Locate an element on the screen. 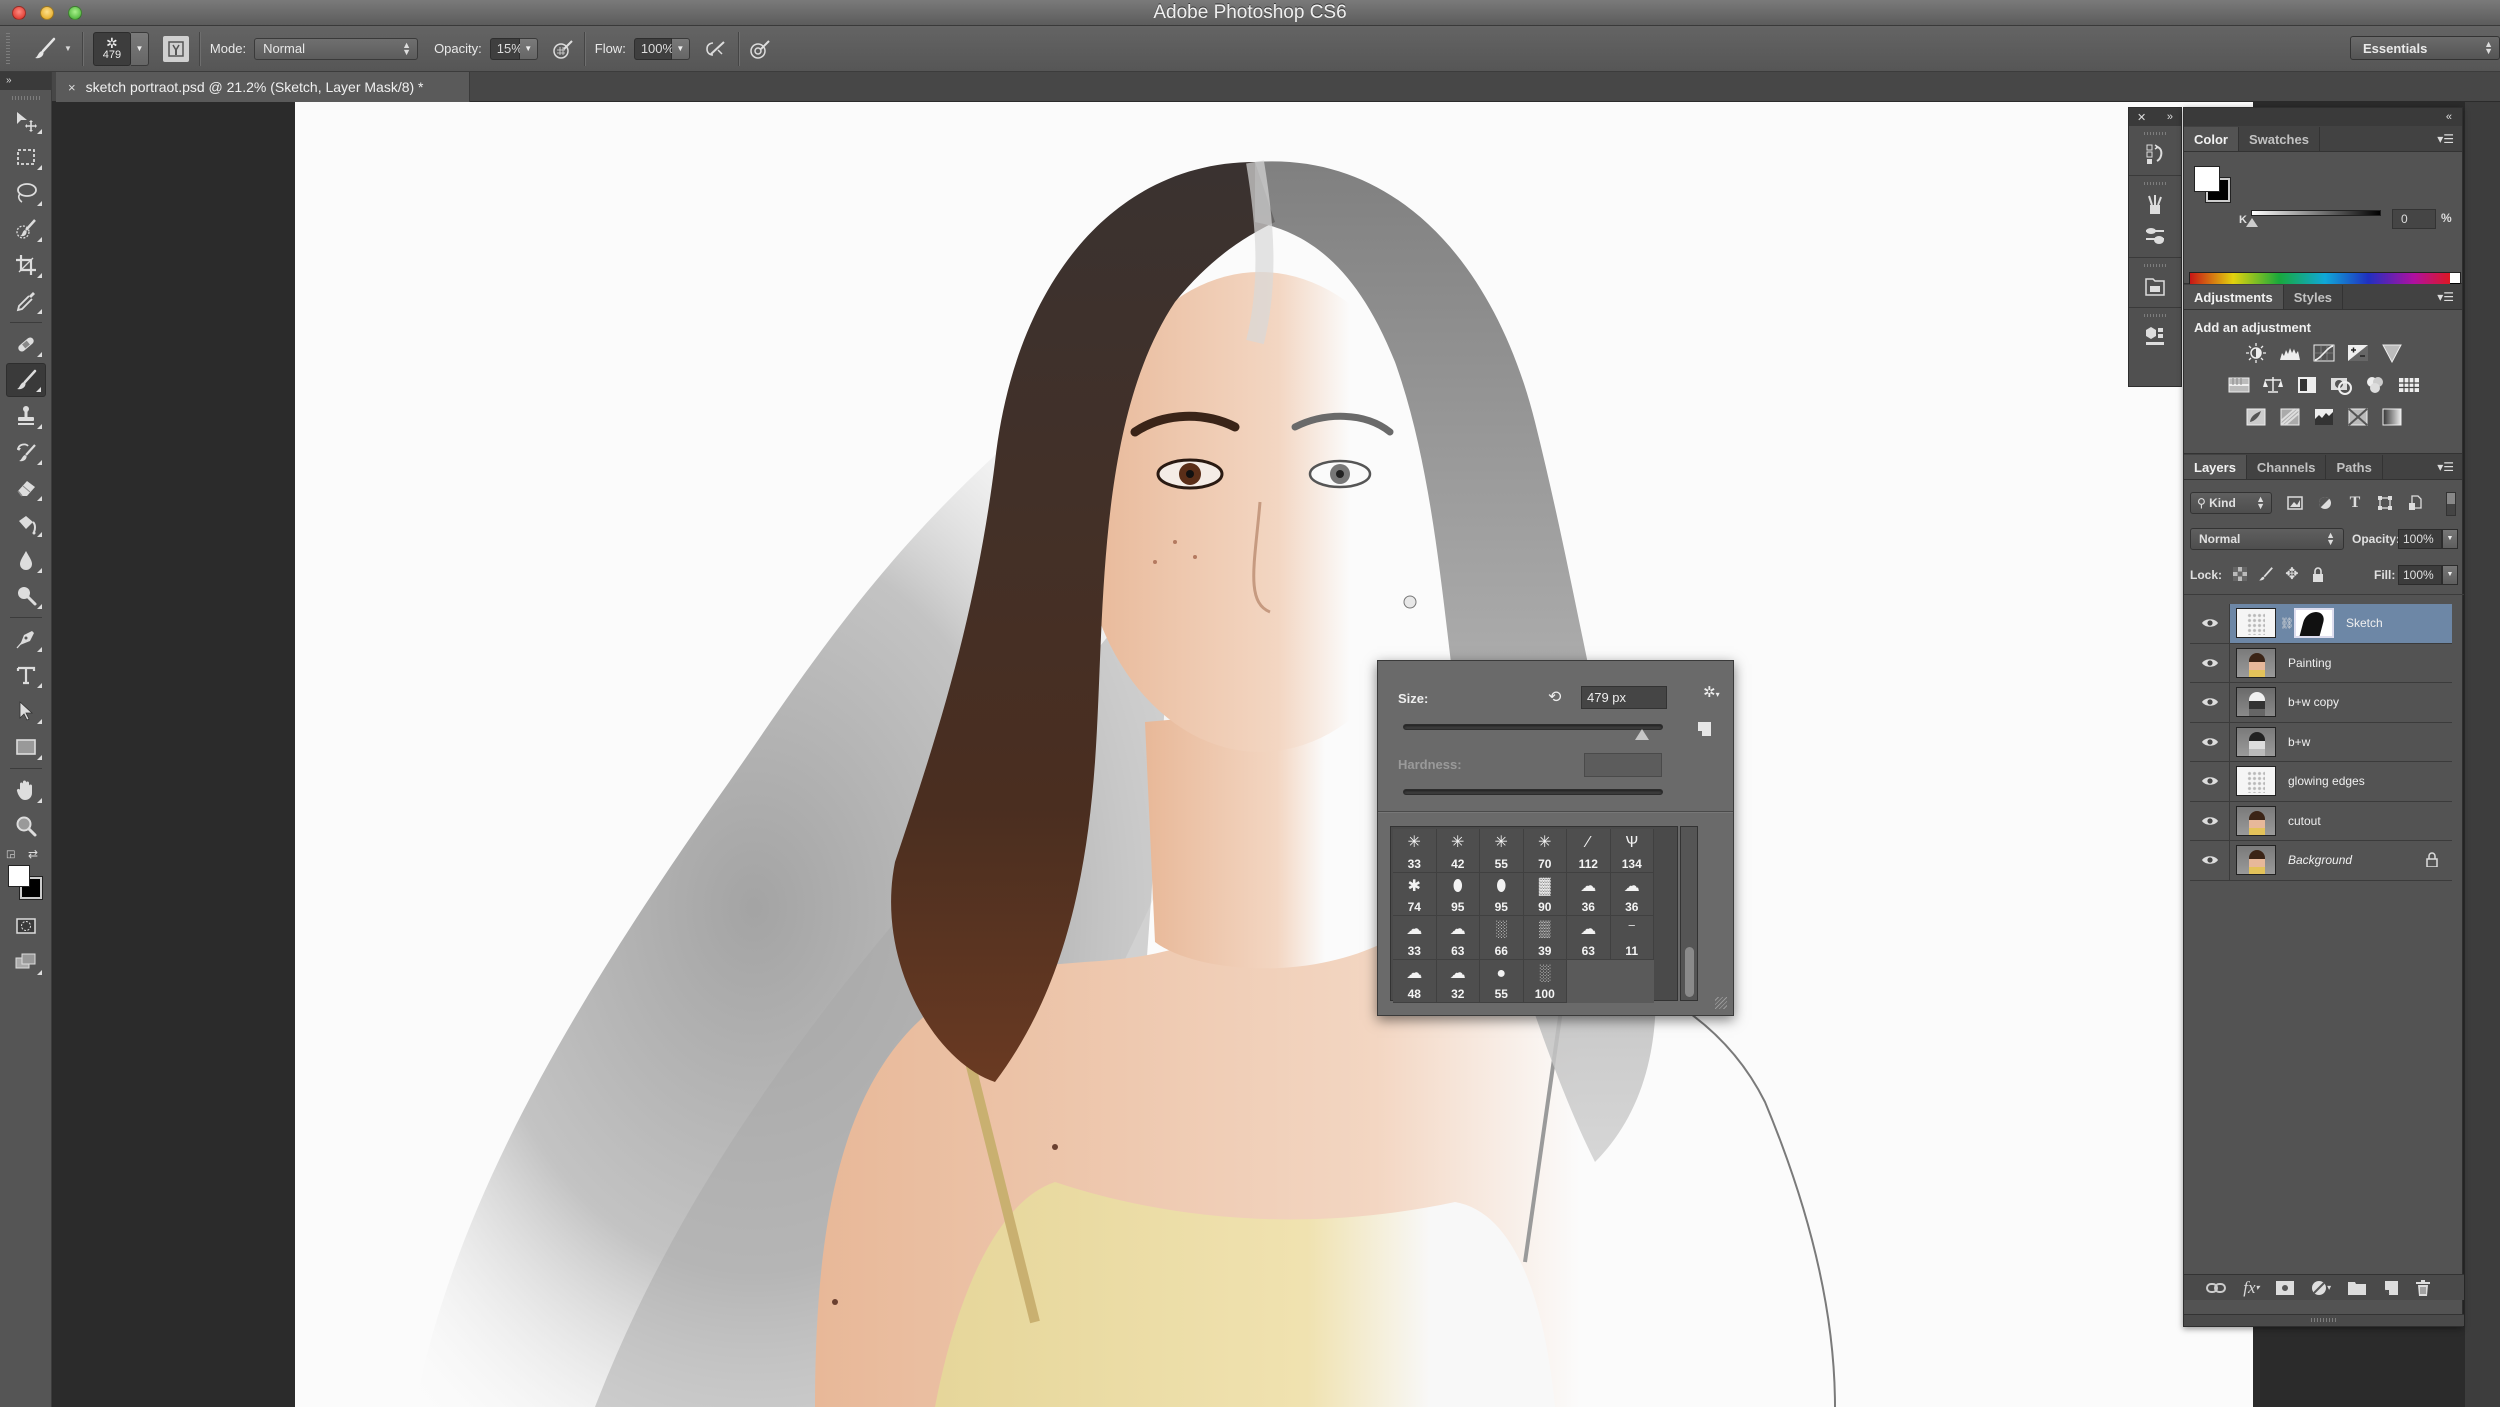  brush-preset: ☁ 63 is located at coordinates (1589, 938).